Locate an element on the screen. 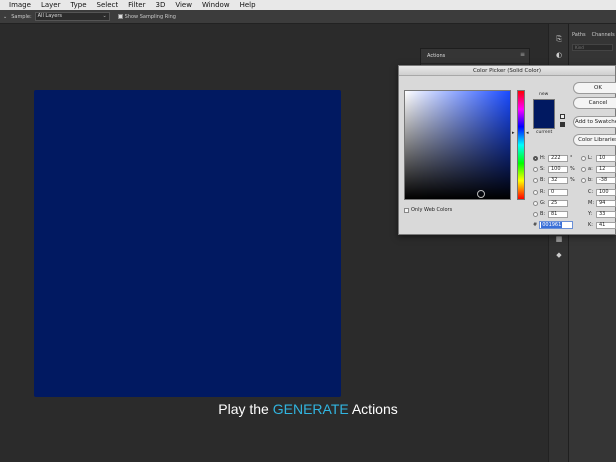 This screenshot has width=616, height=462. chevron-down-icon: ⌄ is located at coordinates (104, 16).